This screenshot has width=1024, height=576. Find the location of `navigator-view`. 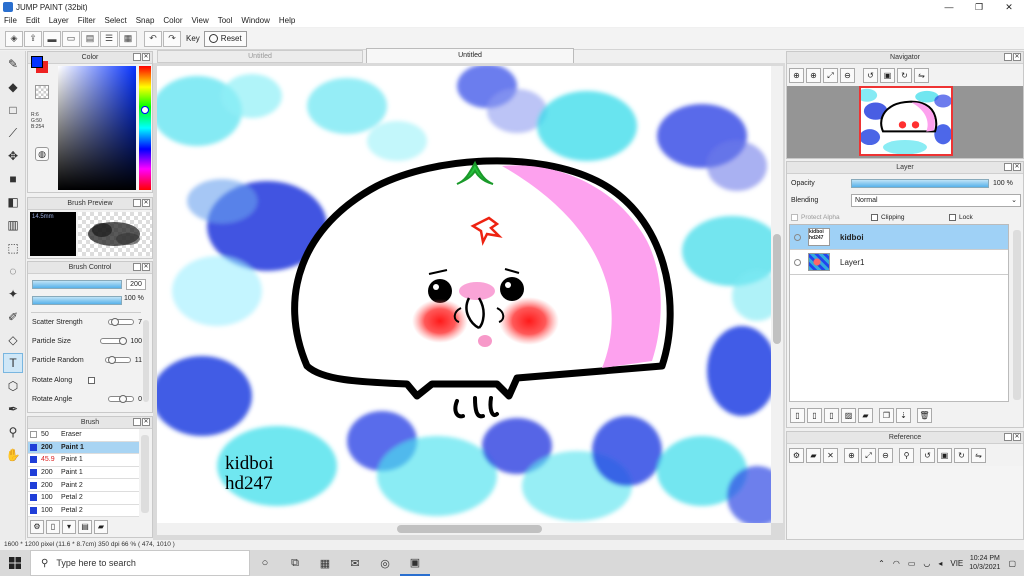

navigator-view is located at coordinates (905, 122).